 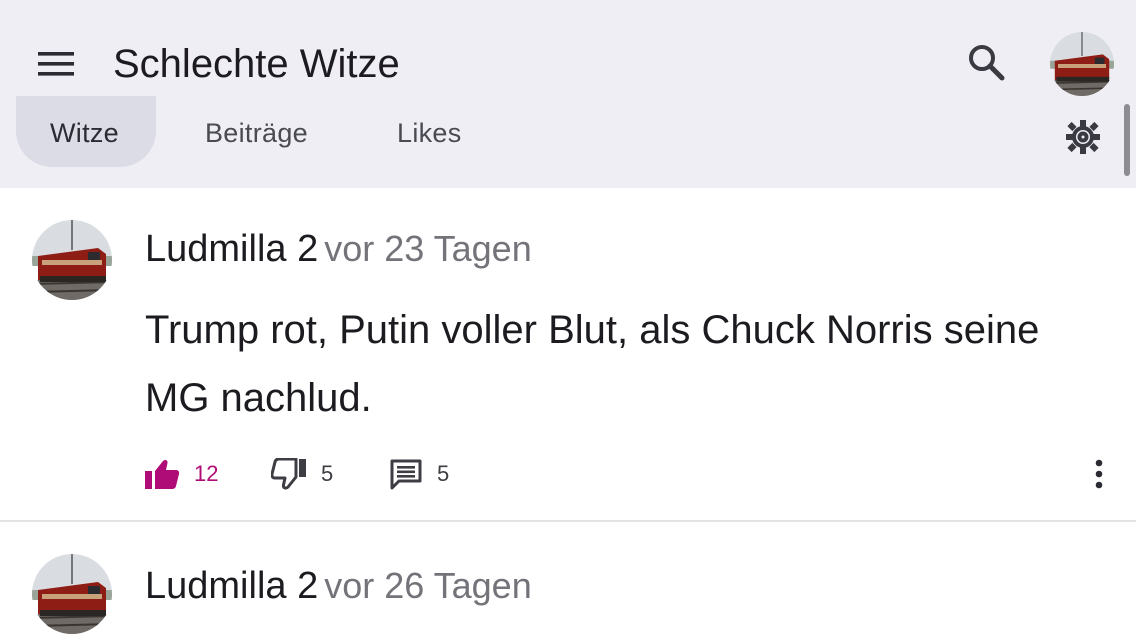 I want to click on tab-witze: Witze, so click(x=84, y=133).